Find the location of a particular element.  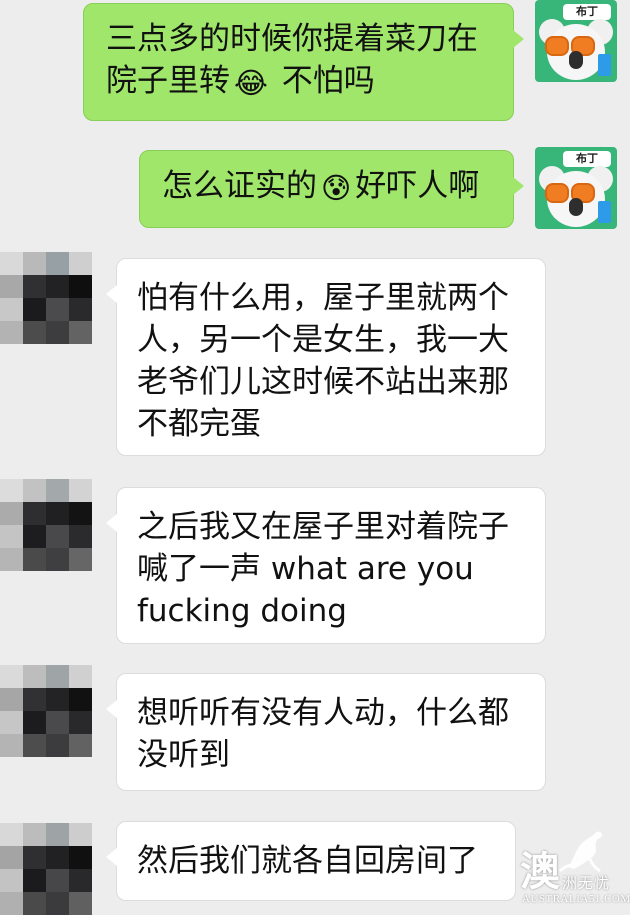

message-bubble-outgoing: 怎么证实的 😰 好吓人啊 is located at coordinates (331, 189).